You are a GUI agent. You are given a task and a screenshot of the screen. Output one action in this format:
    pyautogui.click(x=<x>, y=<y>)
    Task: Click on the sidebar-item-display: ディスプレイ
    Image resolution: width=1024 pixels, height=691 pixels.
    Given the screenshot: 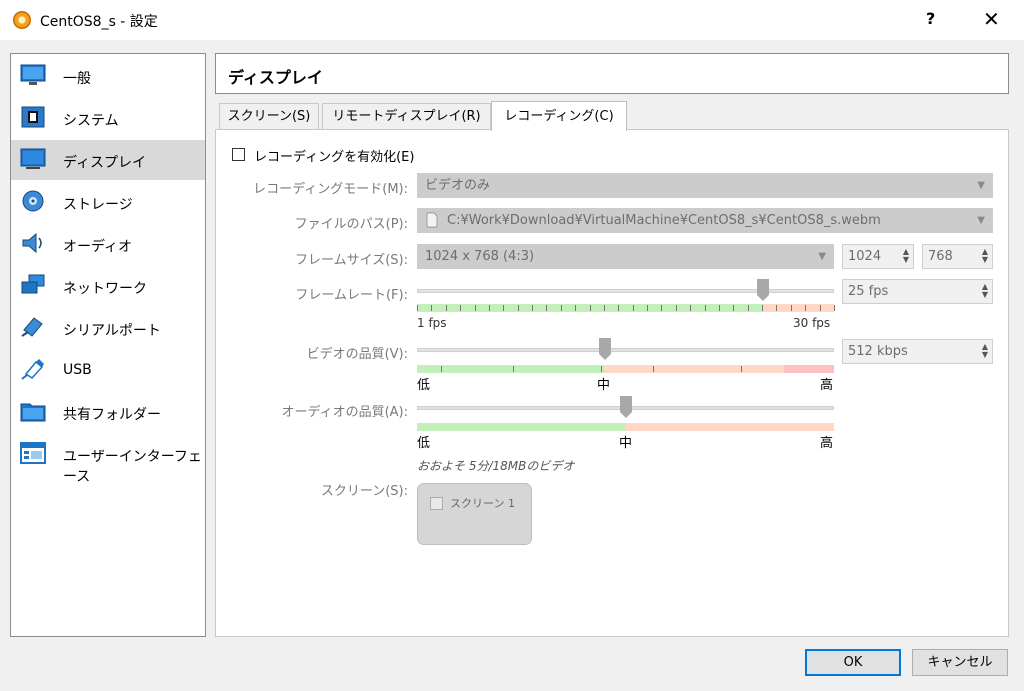 What is the action you would take?
    pyautogui.click(x=108, y=160)
    